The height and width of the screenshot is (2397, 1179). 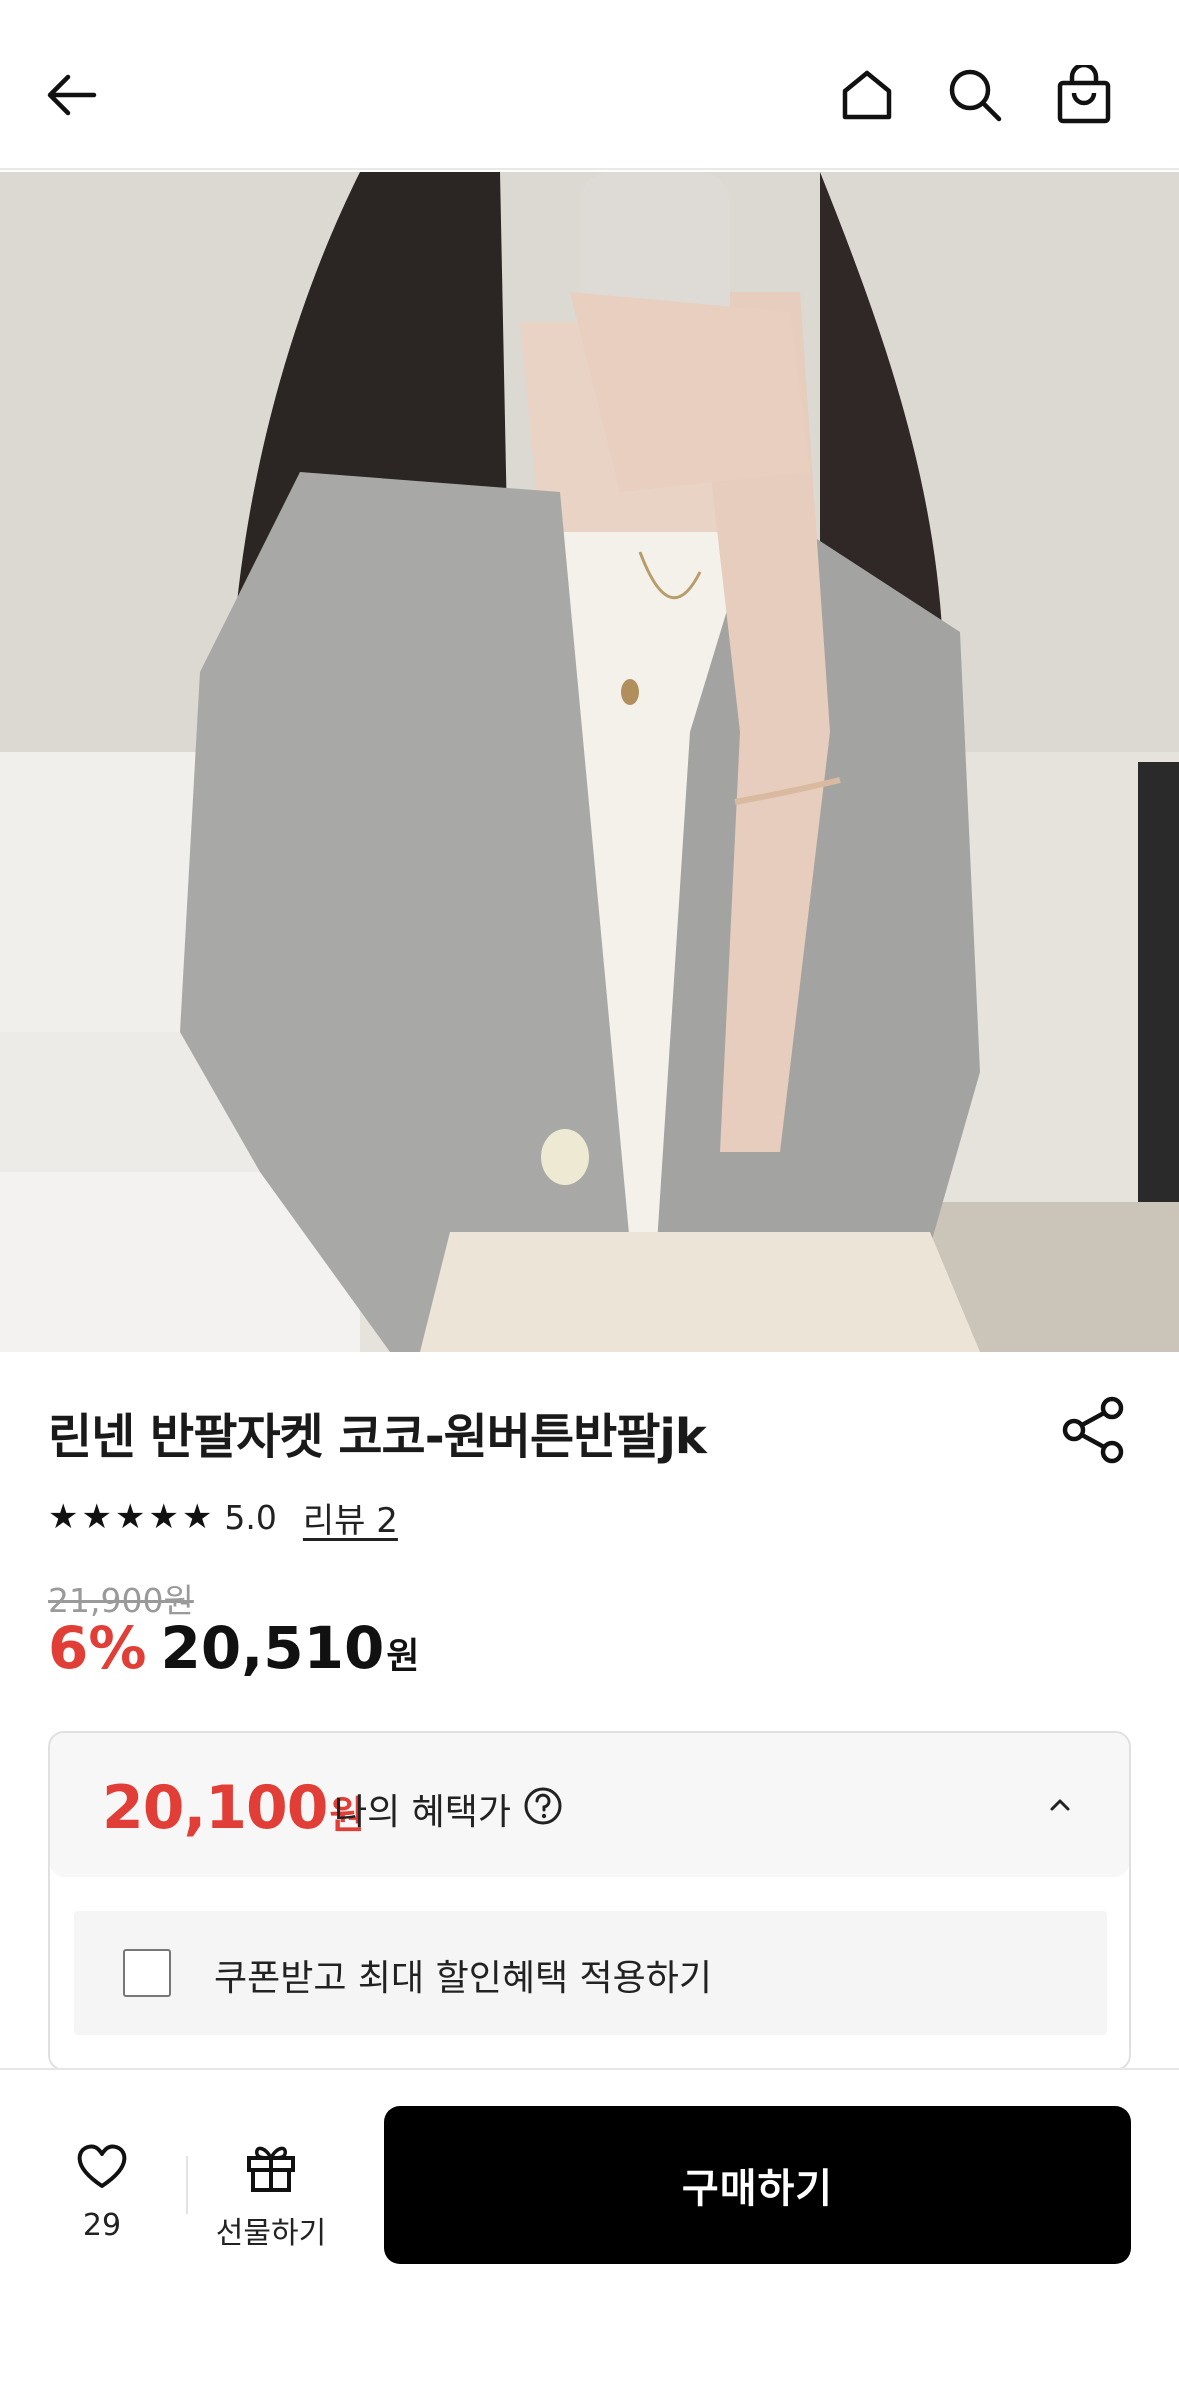 I want to click on share-icon, so click(x=1094, y=1430).